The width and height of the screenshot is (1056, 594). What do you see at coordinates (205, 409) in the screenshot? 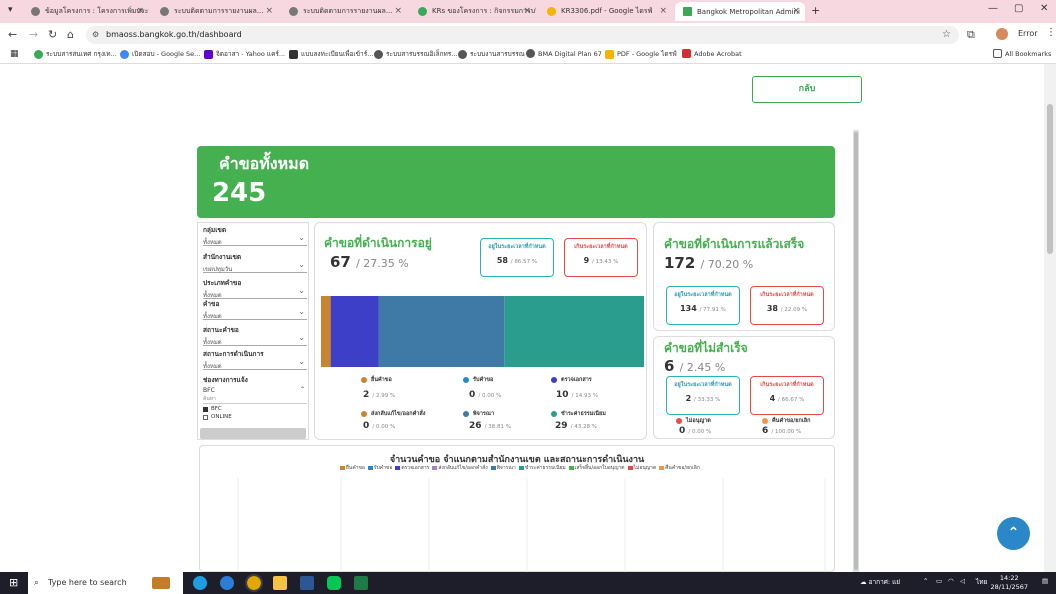
I see `checkbox-checked-icon` at bounding box center [205, 409].